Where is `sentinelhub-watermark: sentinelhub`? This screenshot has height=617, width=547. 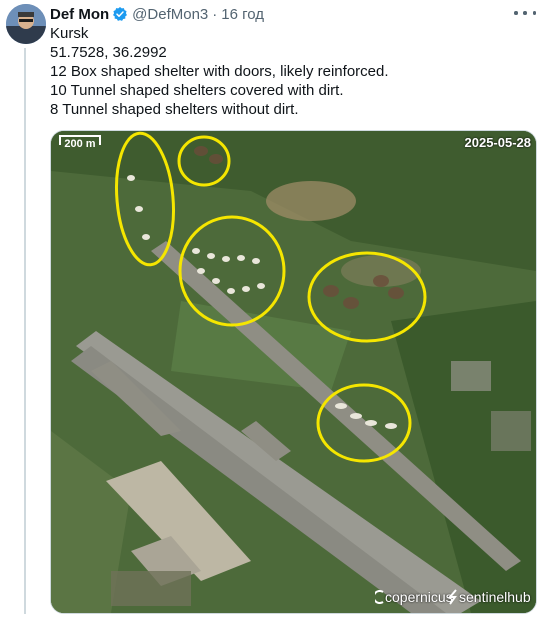
sentinelhub-watermark: sentinelhub is located at coordinates (489, 597).